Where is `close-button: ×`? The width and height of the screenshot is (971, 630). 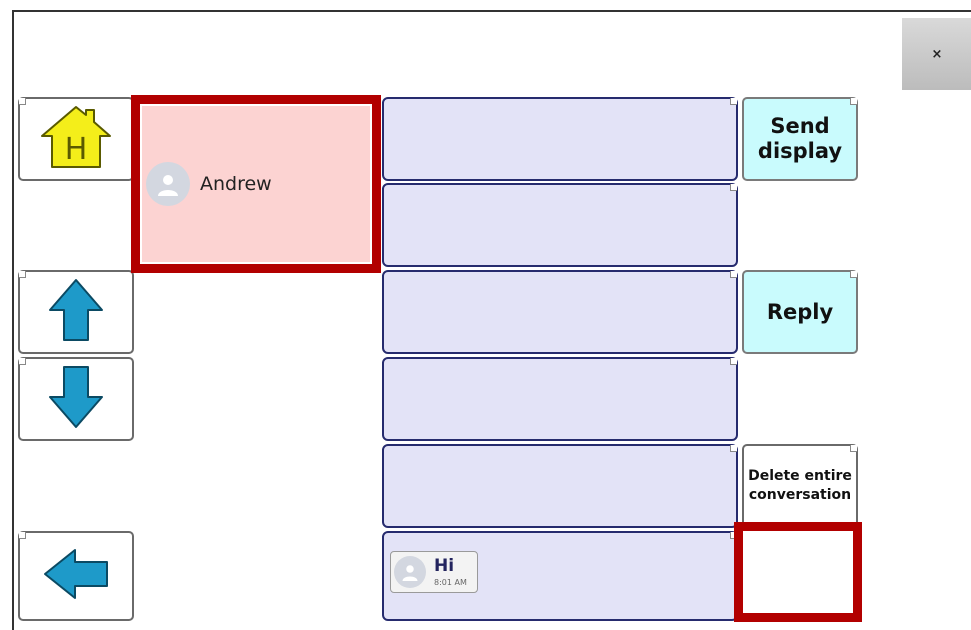
close-button: × is located at coordinates (936, 54).